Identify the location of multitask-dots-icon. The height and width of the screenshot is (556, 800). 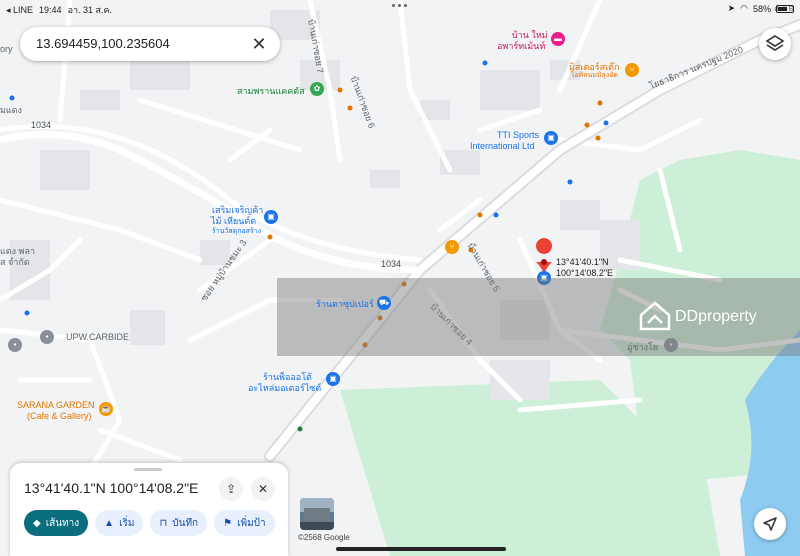
(399, 5).